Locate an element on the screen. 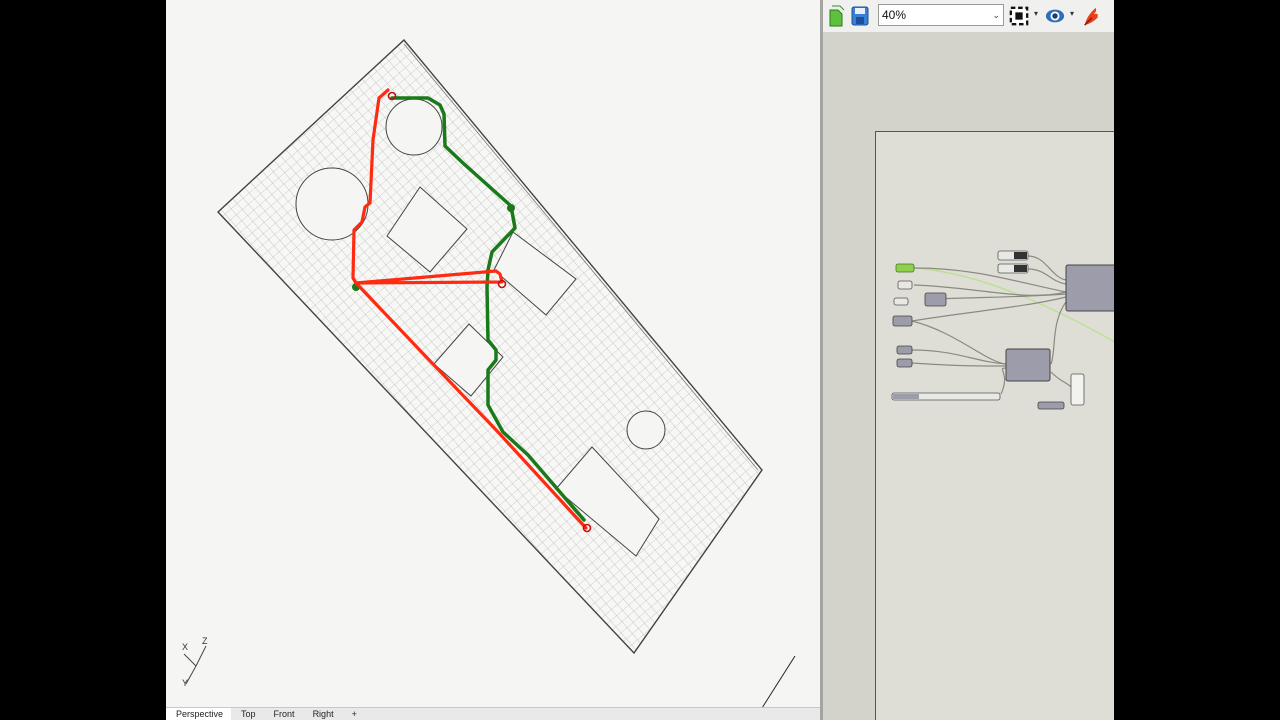  zoom-extents-dropdown-arrow: ▾ is located at coordinates (1036, 13).